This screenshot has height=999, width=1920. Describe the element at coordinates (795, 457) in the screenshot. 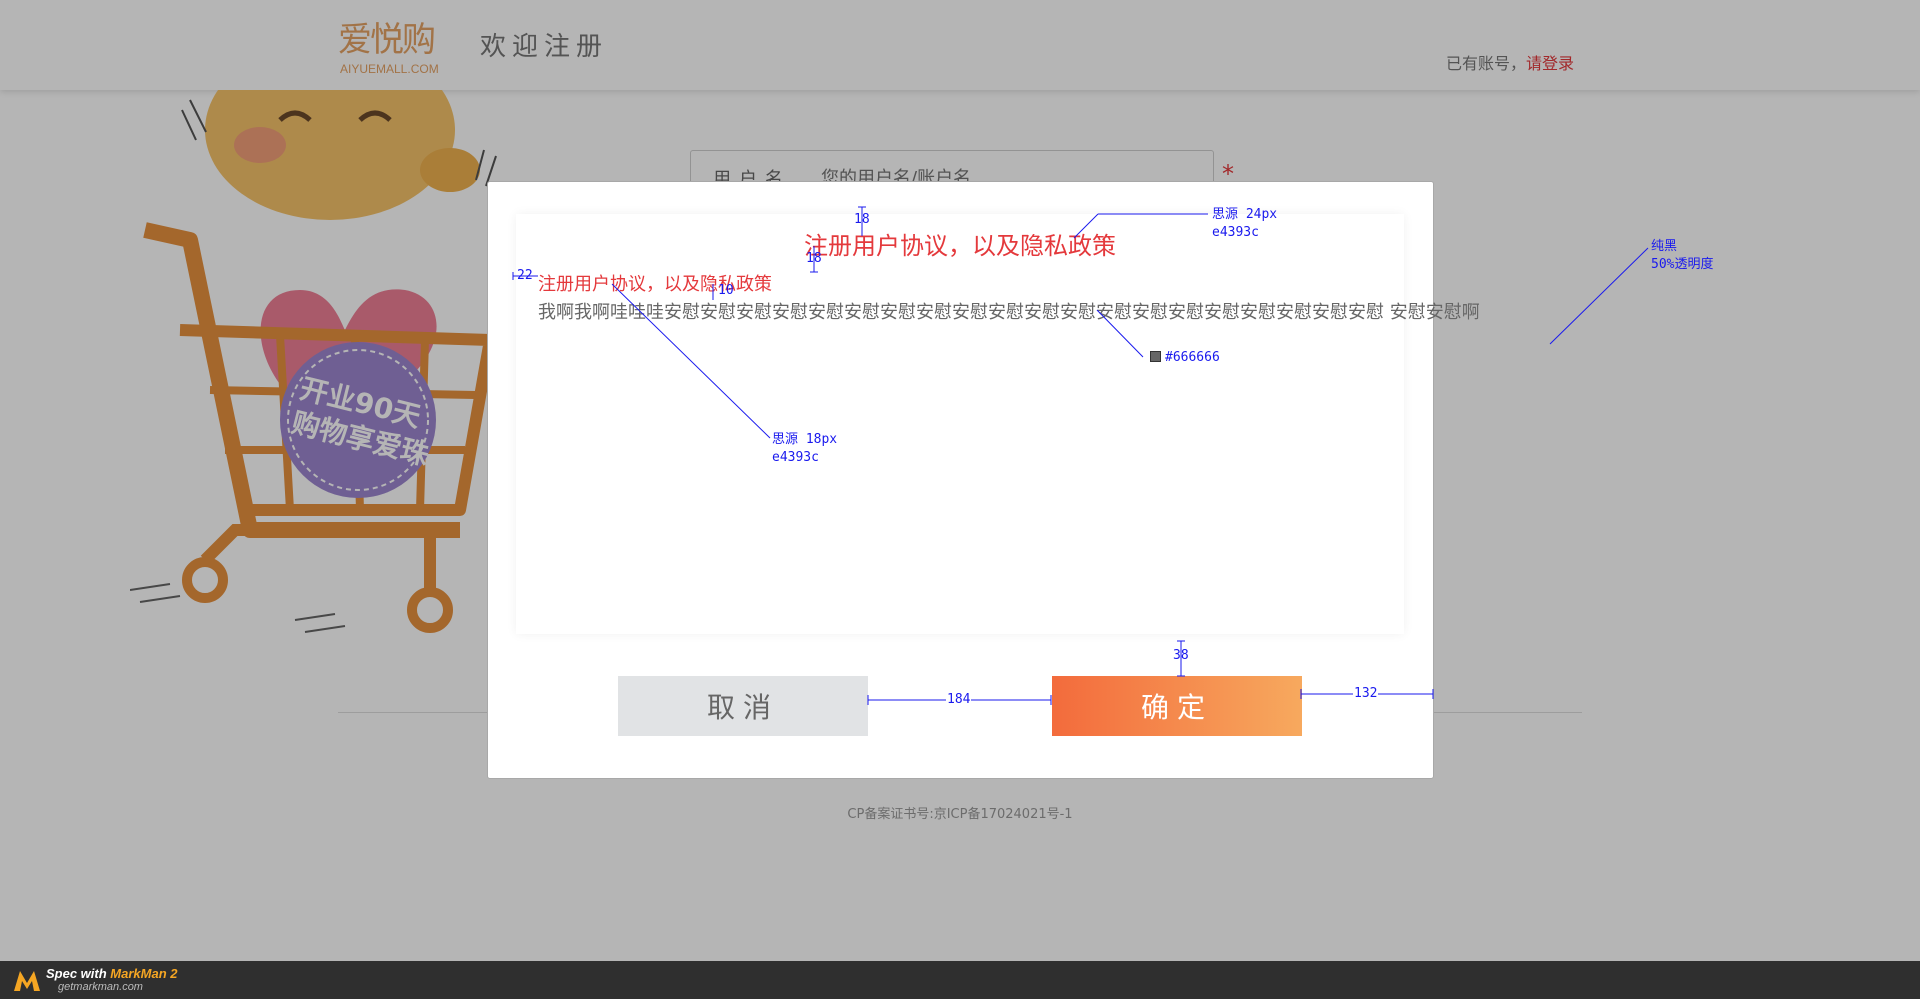

I see `ann-subtitle-color: e4393c` at that location.